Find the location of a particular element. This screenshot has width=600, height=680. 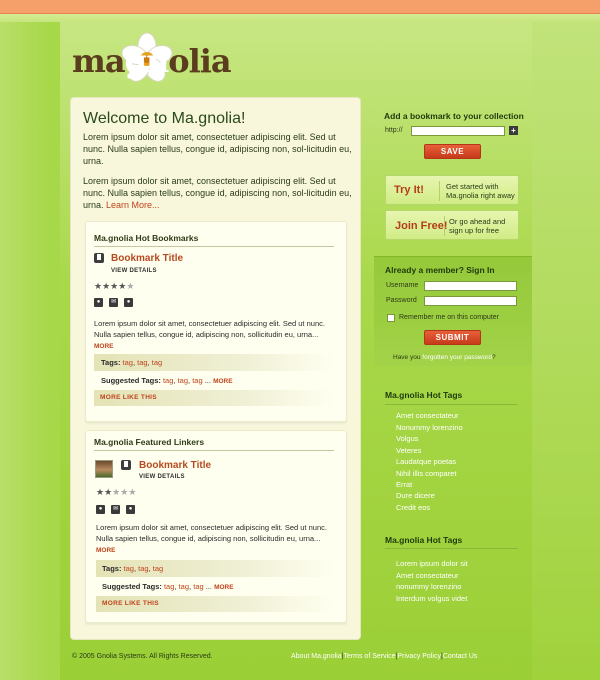

password-label: Password is located at coordinates (401, 300).